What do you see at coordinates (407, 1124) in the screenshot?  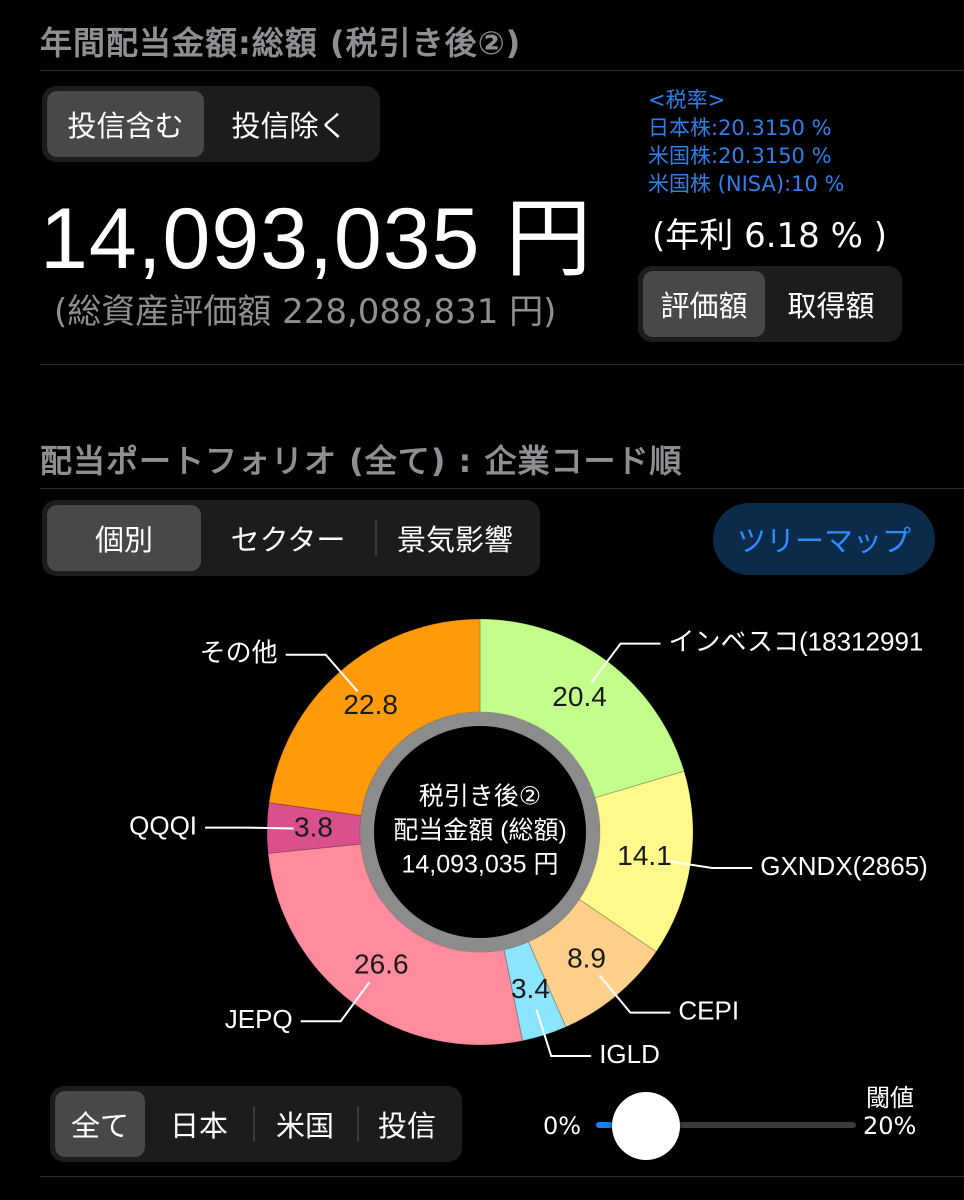 I see `filter-fund: 投信` at bounding box center [407, 1124].